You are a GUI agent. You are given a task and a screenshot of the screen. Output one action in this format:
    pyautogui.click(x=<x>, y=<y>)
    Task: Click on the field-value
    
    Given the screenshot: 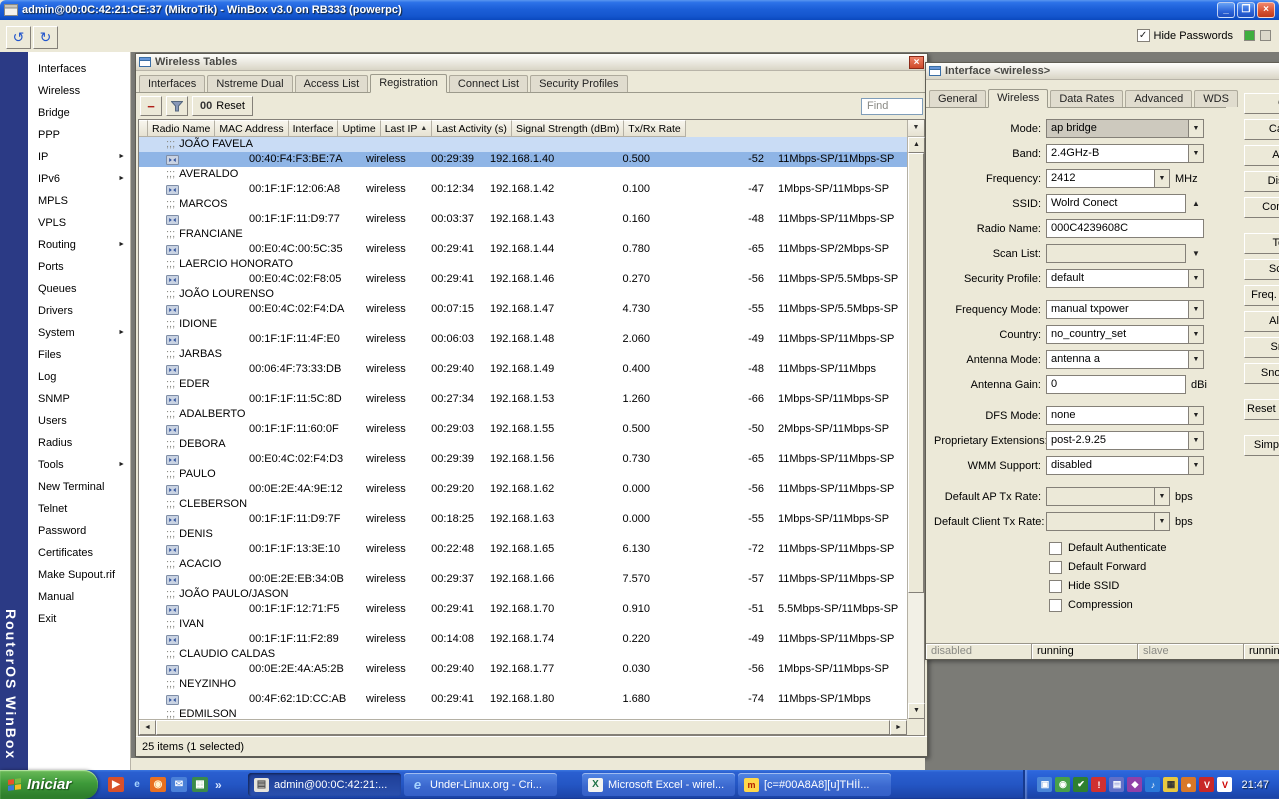 What is the action you would take?
    pyautogui.click(x=1116, y=253)
    